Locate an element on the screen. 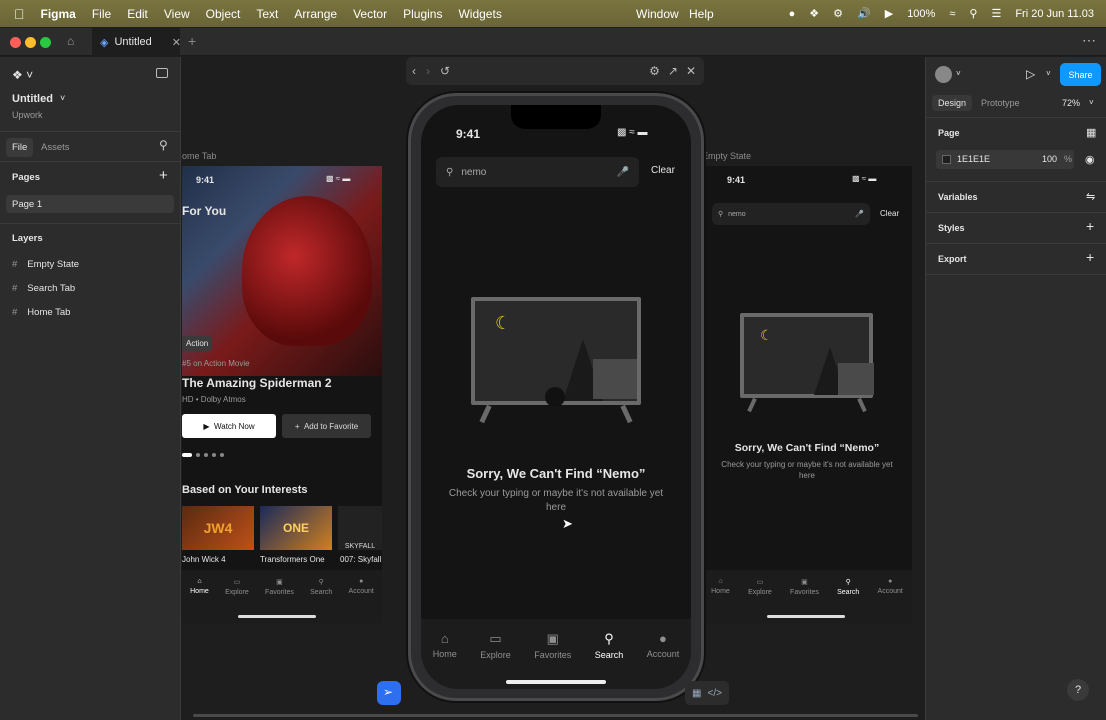 This screenshot has width=1106, height=720. forward-icon: › is located at coordinates (428, 71).